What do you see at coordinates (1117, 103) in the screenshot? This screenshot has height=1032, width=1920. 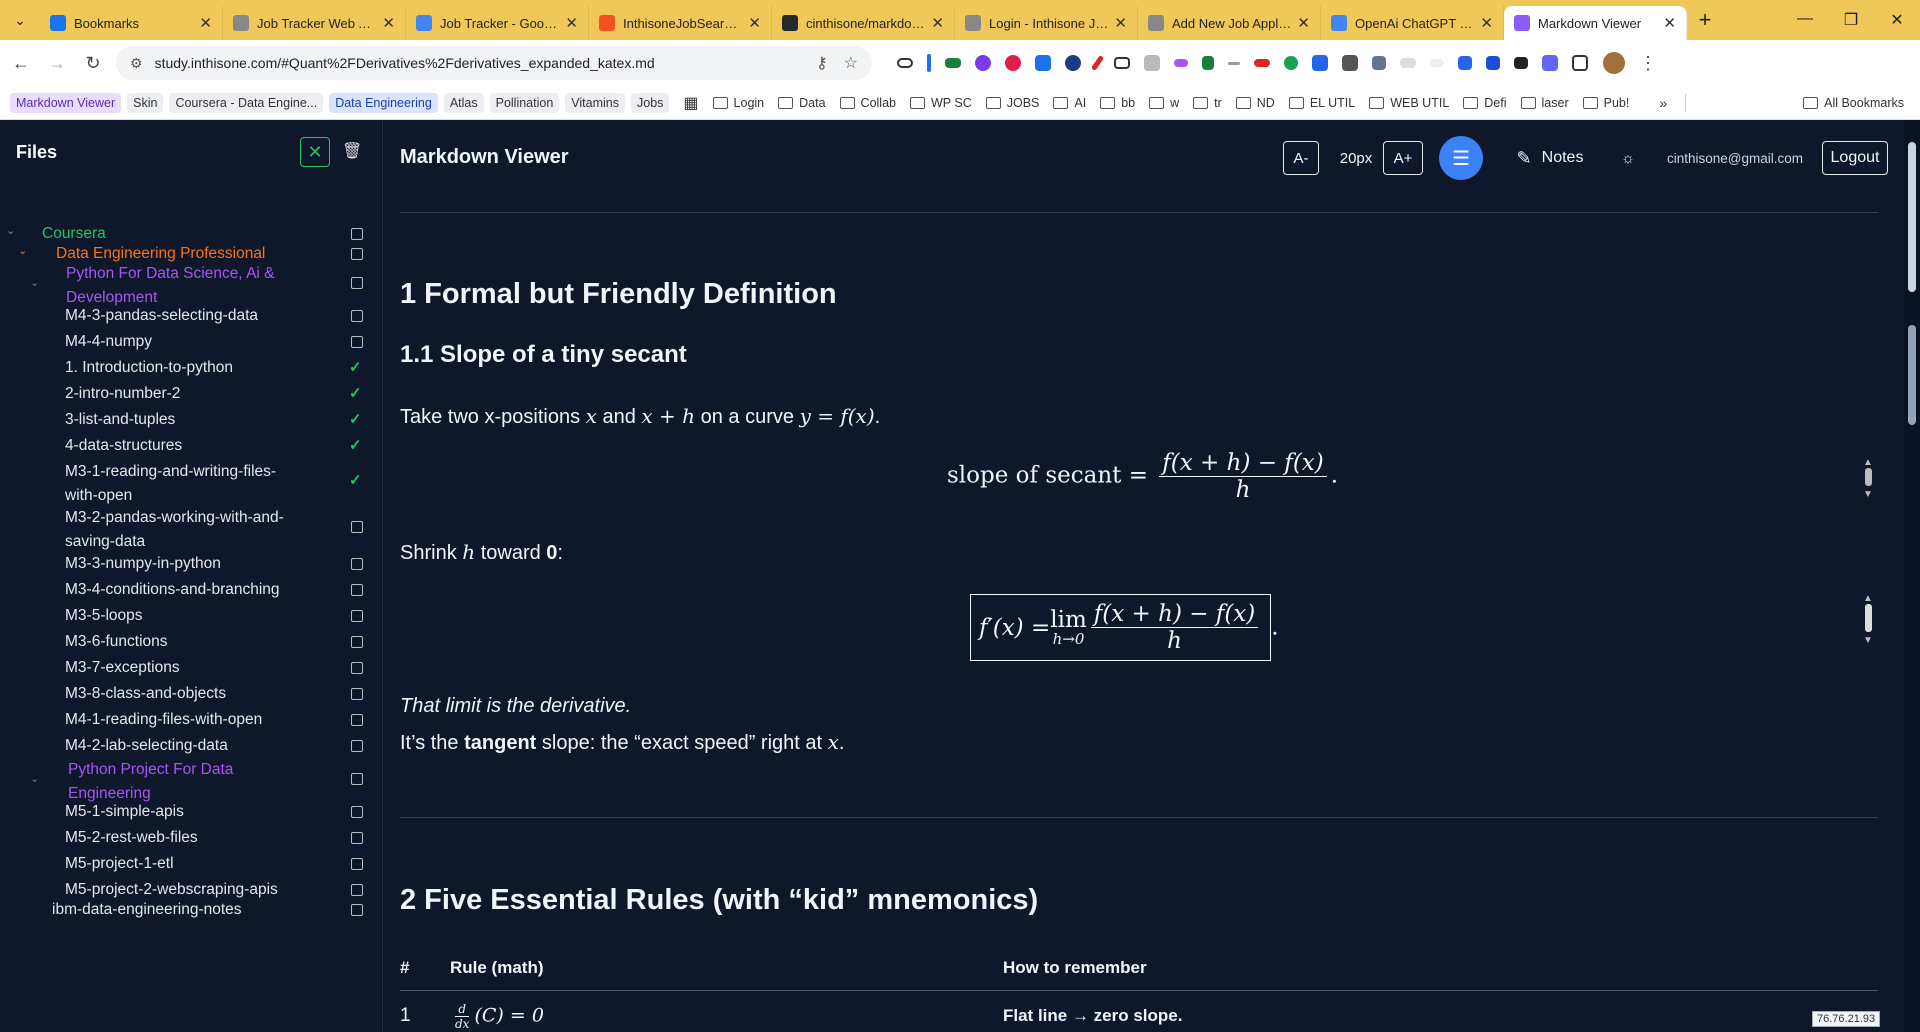 I see `bookmark-folder-6: bb` at bounding box center [1117, 103].